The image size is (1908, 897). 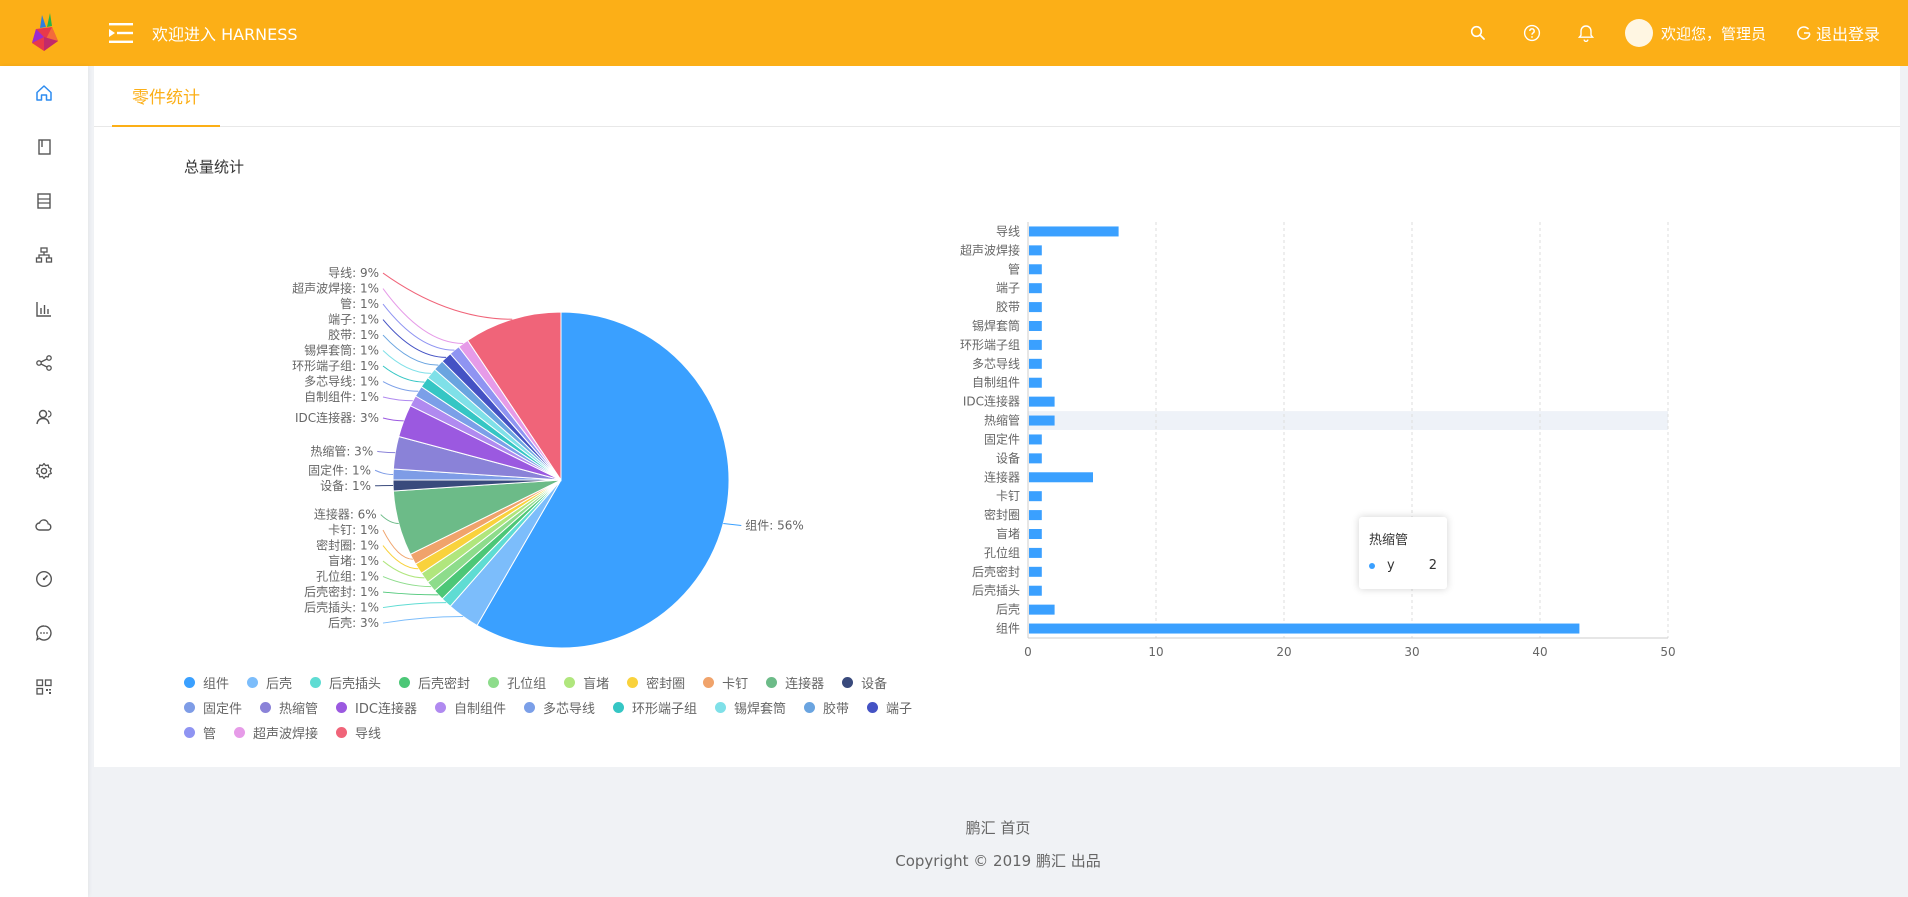 I want to click on y-category-label: 连接器, so click(x=1002, y=476).